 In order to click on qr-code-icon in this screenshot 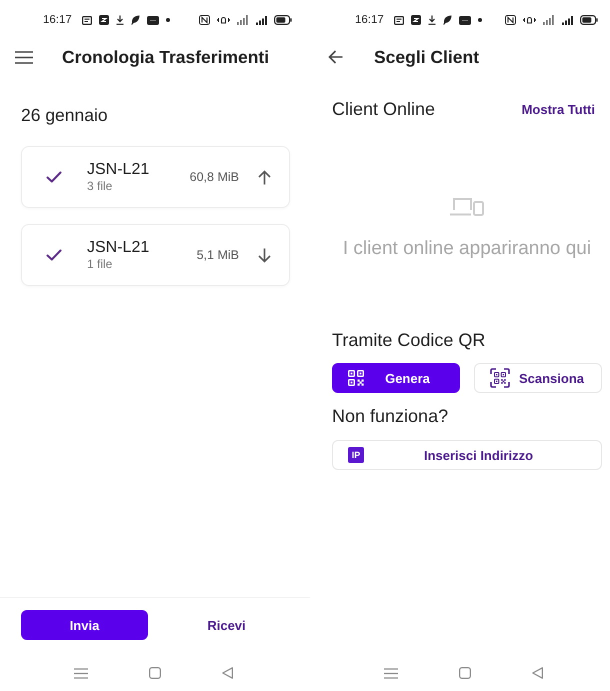, I will do `click(356, 378)`.